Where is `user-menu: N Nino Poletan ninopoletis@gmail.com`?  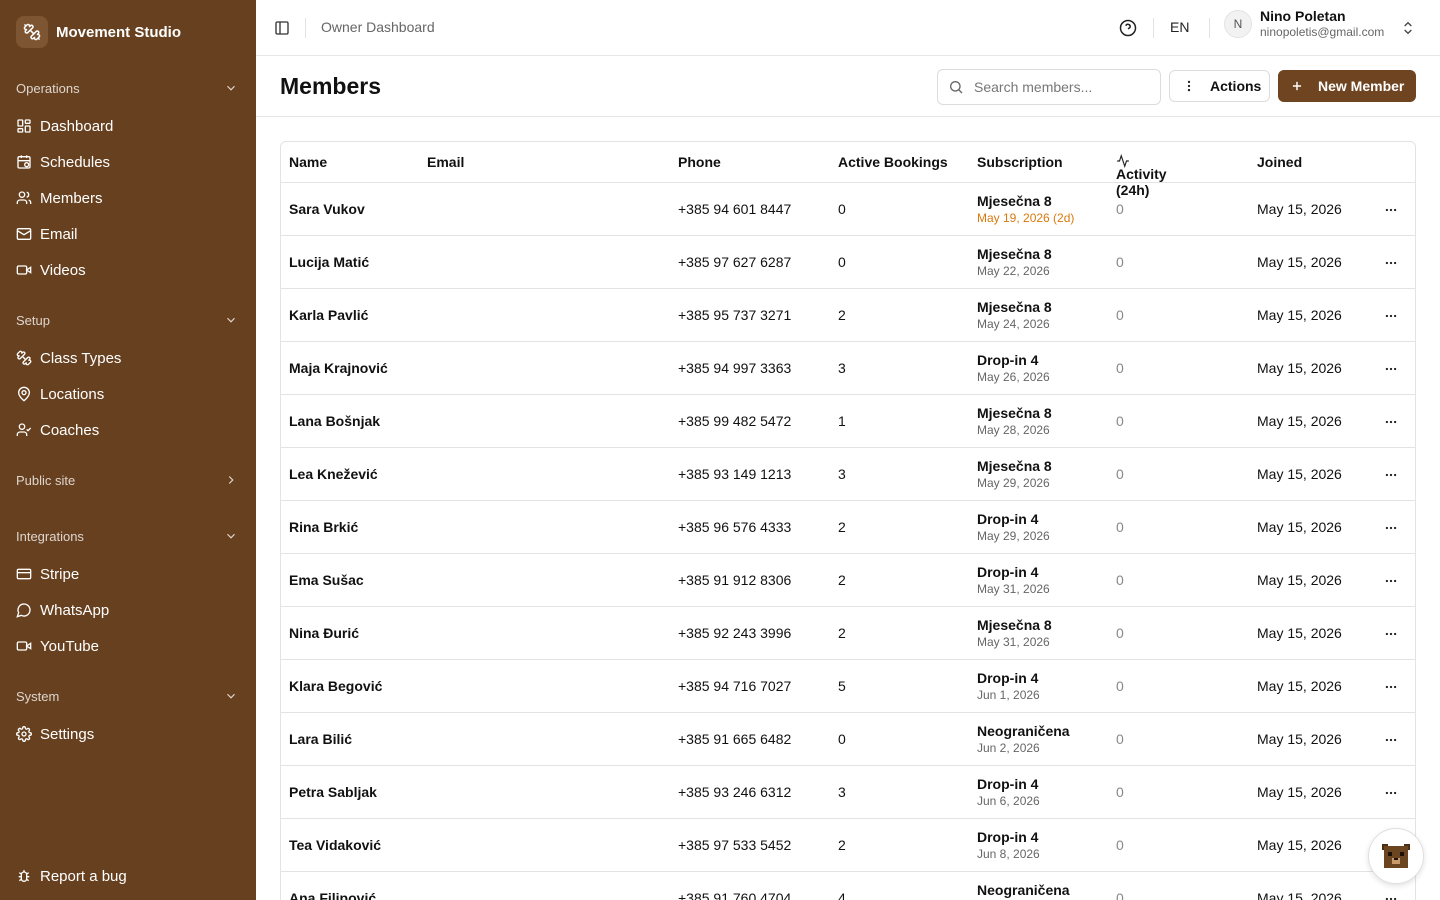
user-menu: N Nino Poletan ninopoletis@gmail.com is located at coordinates (1318, 23).